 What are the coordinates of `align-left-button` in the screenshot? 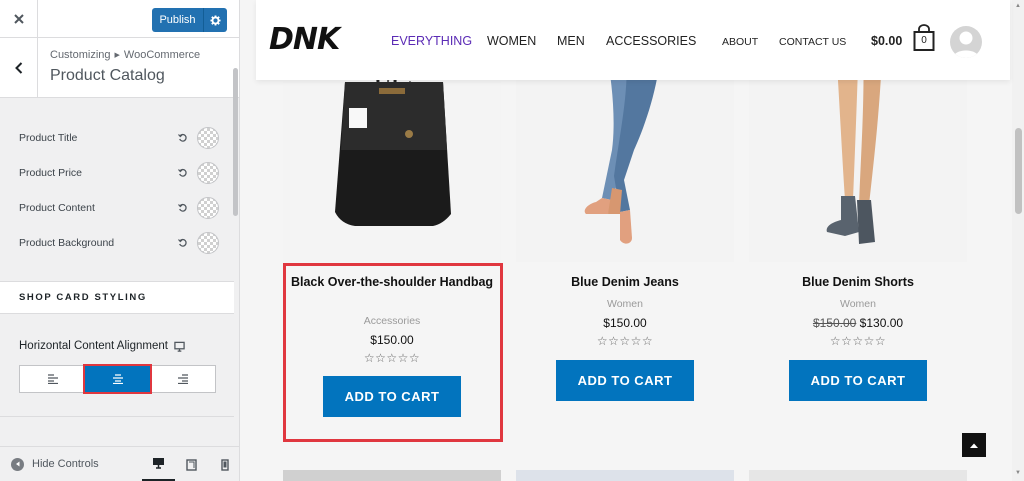 It's located at (52, 379).